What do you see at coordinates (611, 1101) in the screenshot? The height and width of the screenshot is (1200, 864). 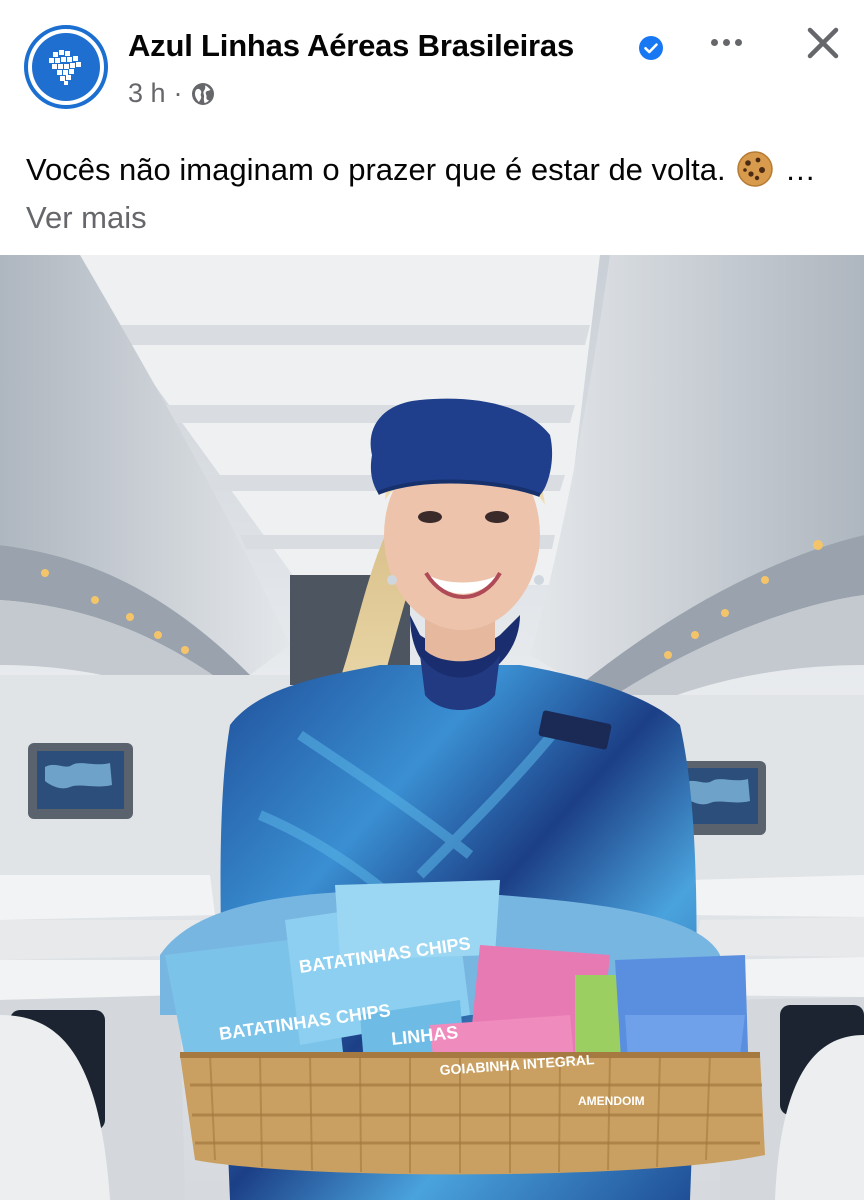 I see `snack-label: AMENDOIM` at bounding box center [611, 1101].